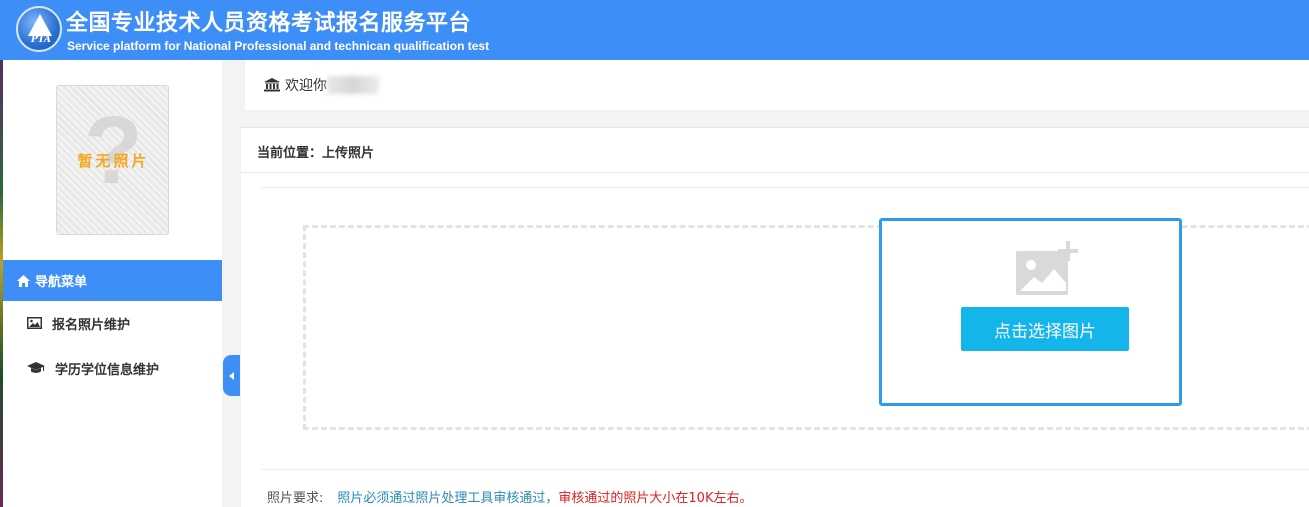  I want to click on bank-icon, so click(272, 85).